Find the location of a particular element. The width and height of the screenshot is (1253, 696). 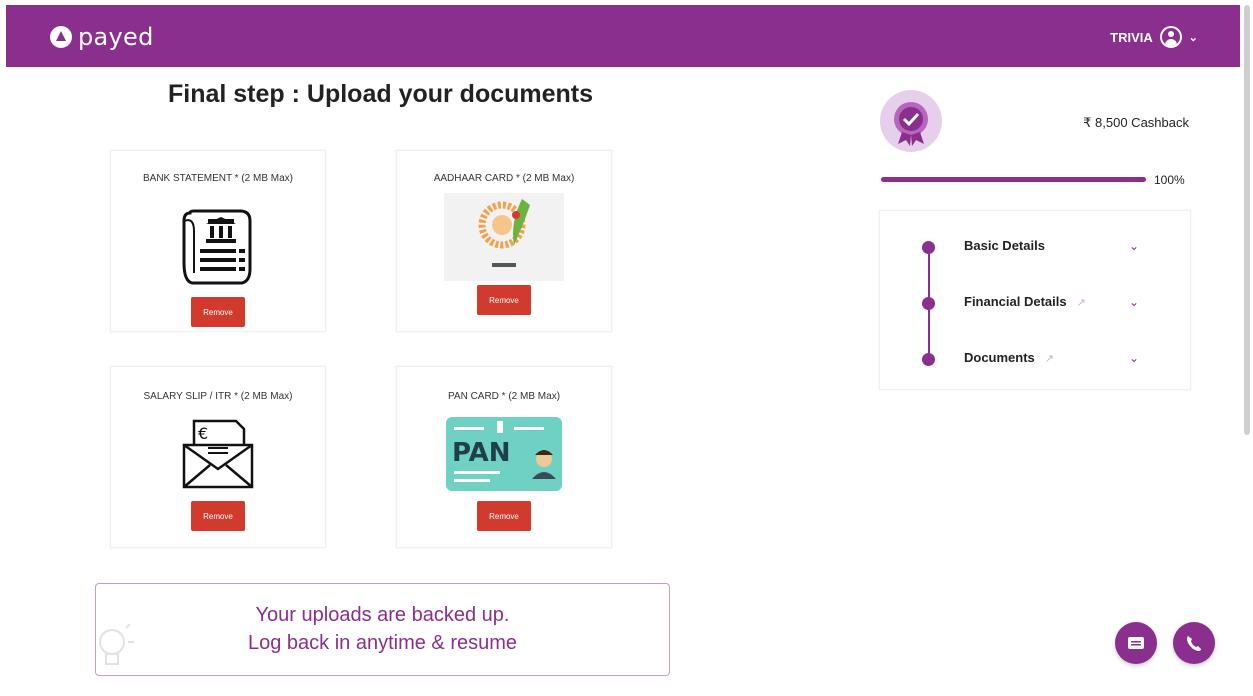

chat-button is located at coordinates (1136, 643).